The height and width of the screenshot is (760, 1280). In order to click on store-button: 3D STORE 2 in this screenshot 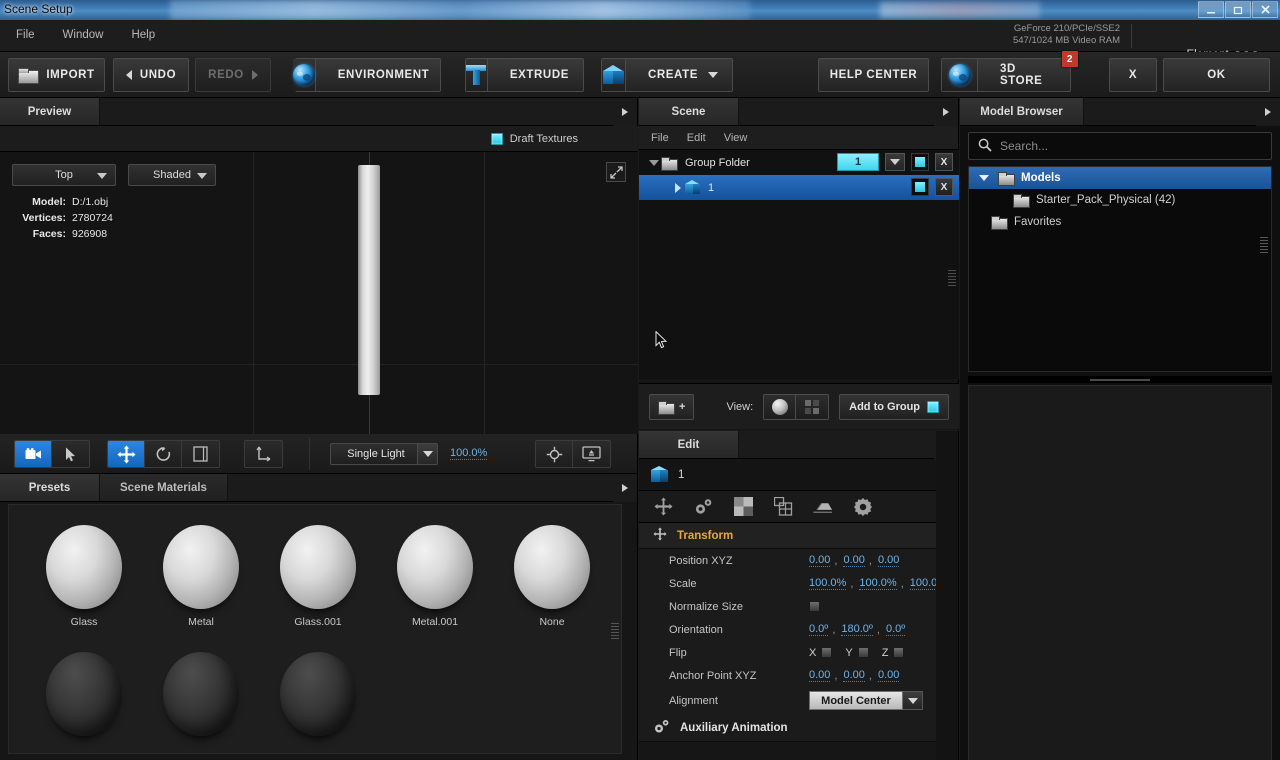, I will do `click(1009, 71)`.